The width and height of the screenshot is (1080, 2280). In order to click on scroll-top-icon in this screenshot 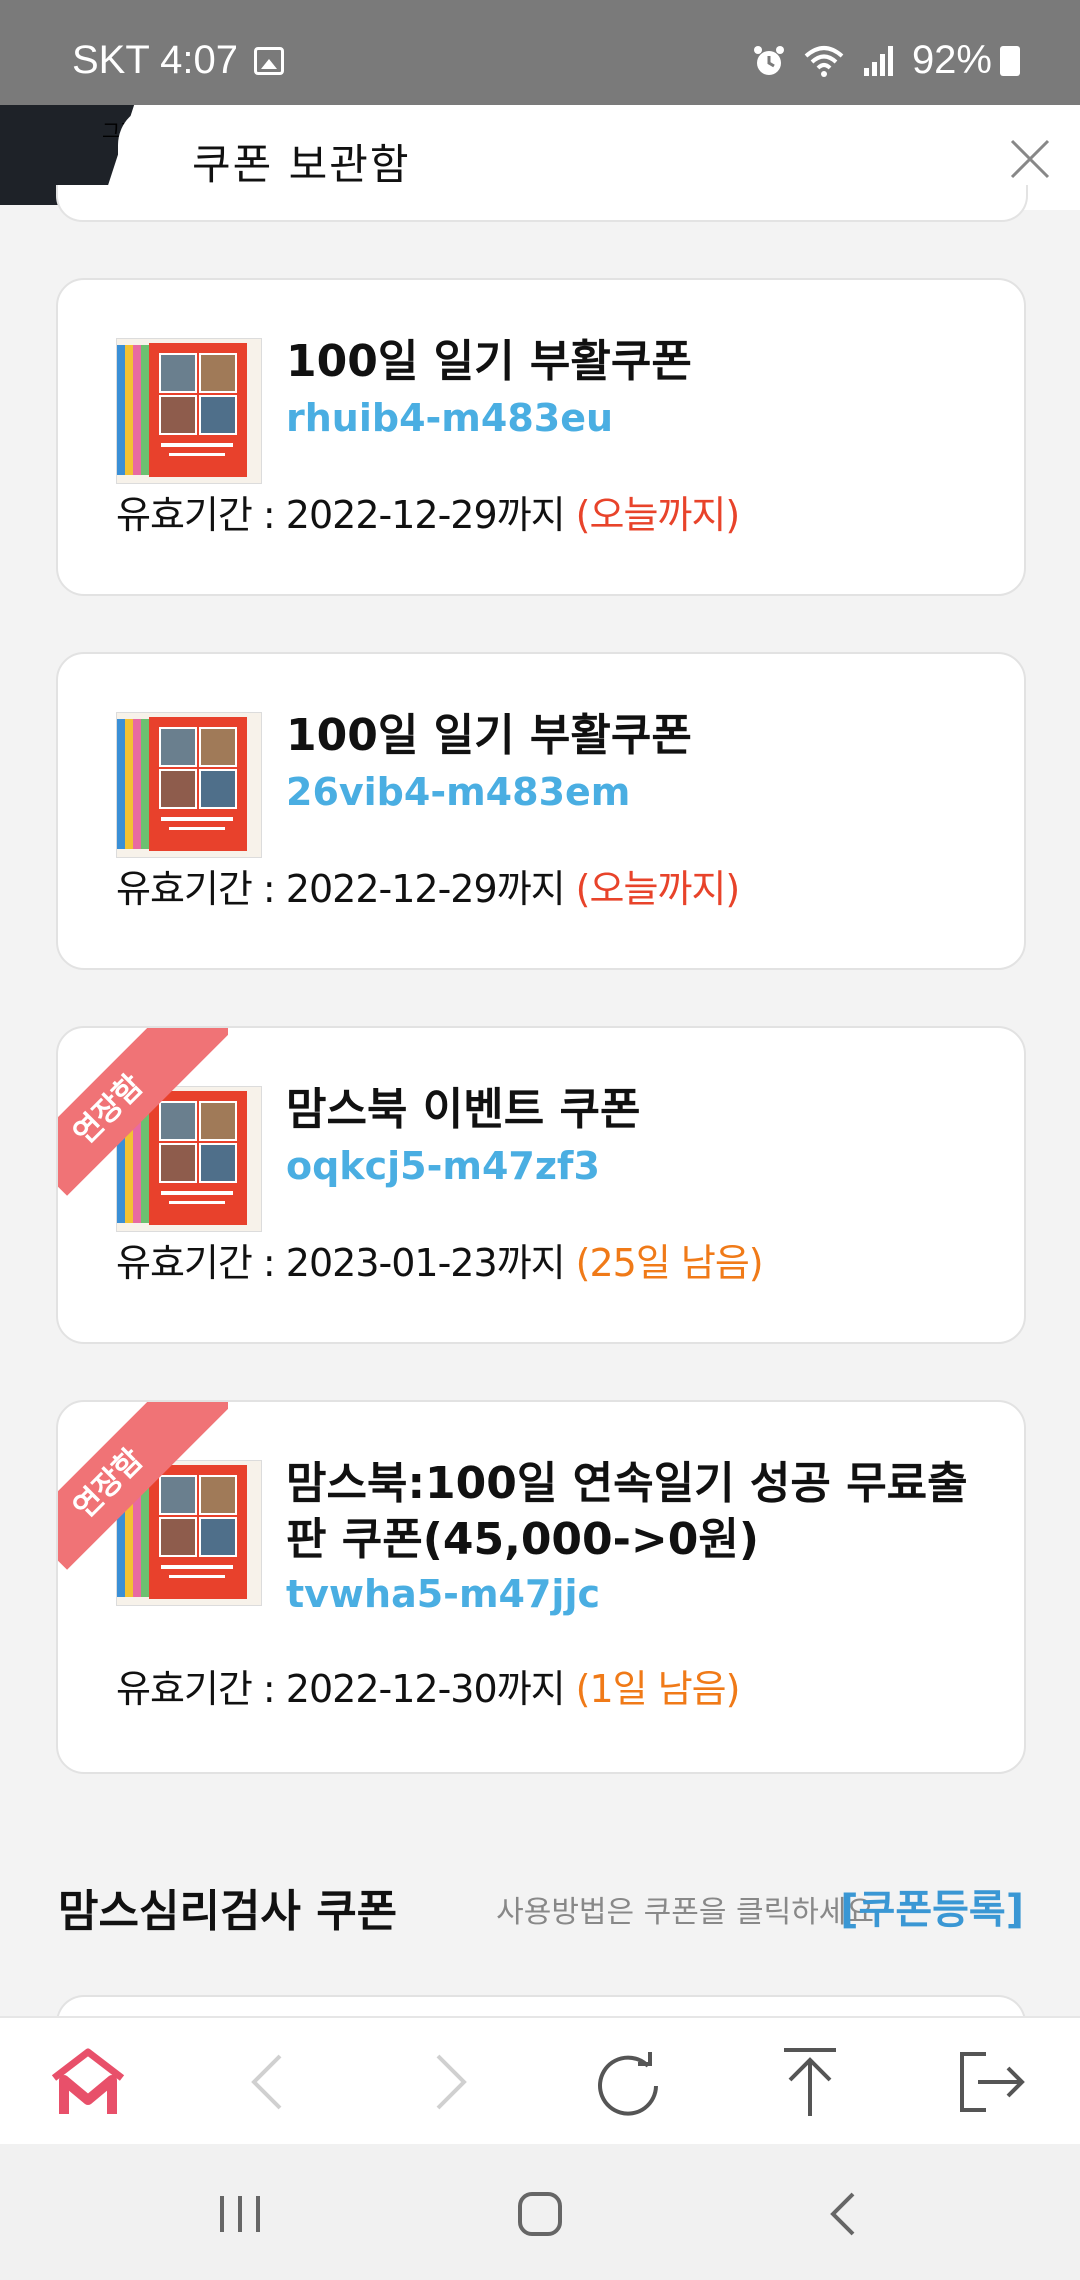, I will do `click(810, 2082)`.